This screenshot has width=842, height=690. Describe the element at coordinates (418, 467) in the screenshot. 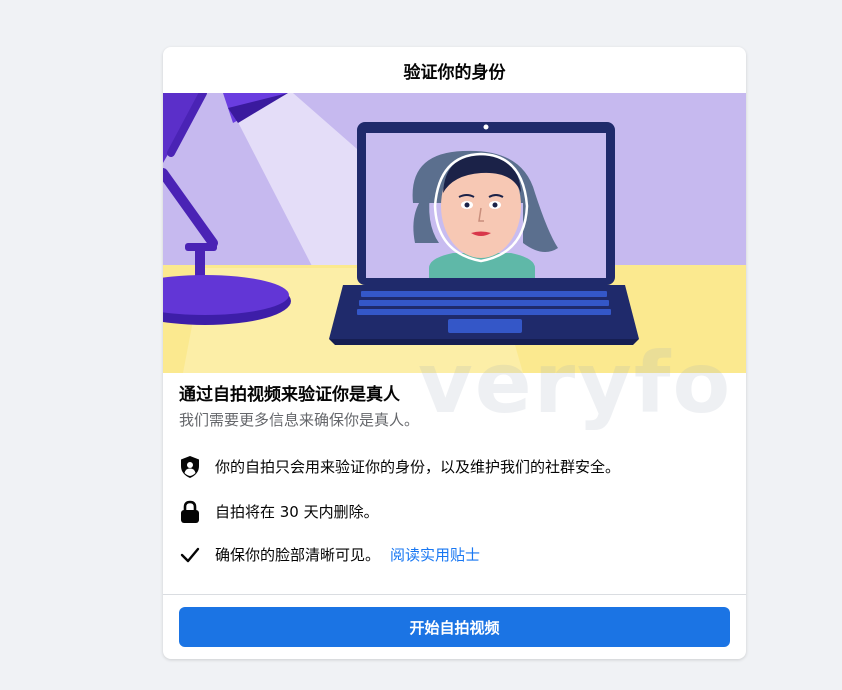

I see `privacy-bullet-text: 你的自拍只会用来验证你的身份，以及维护我们的社群安全。` at that location.